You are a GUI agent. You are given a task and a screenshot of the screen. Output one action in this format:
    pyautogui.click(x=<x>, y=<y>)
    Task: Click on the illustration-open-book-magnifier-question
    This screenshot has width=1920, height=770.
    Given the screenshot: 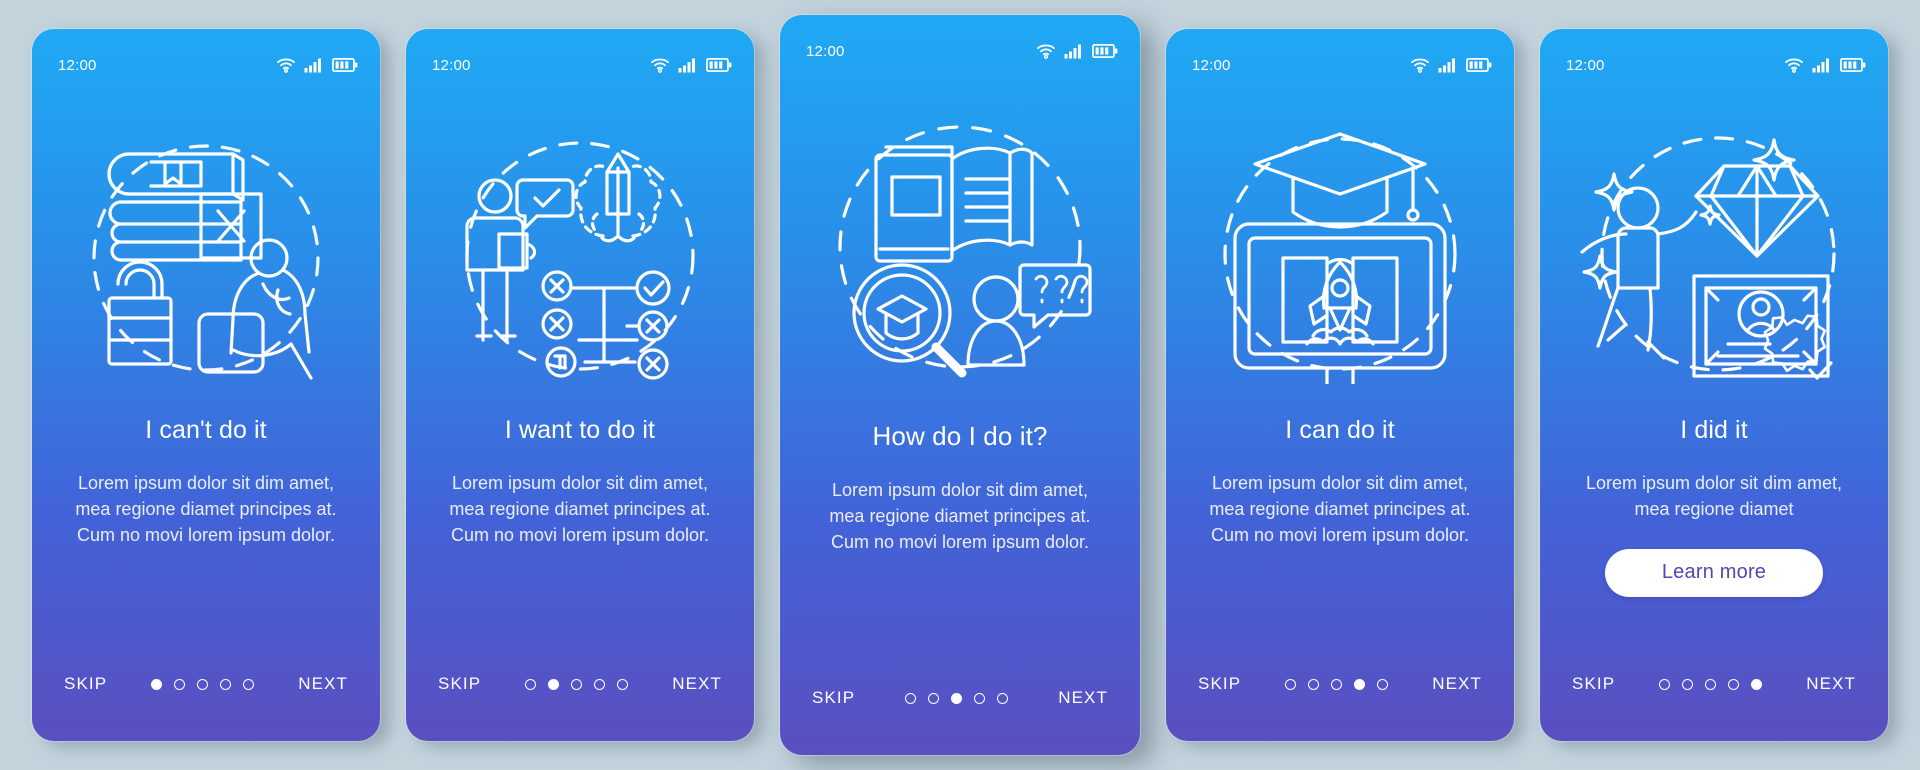 What is the action you would take?
    pyautogui.click(x=960, y=240)
    